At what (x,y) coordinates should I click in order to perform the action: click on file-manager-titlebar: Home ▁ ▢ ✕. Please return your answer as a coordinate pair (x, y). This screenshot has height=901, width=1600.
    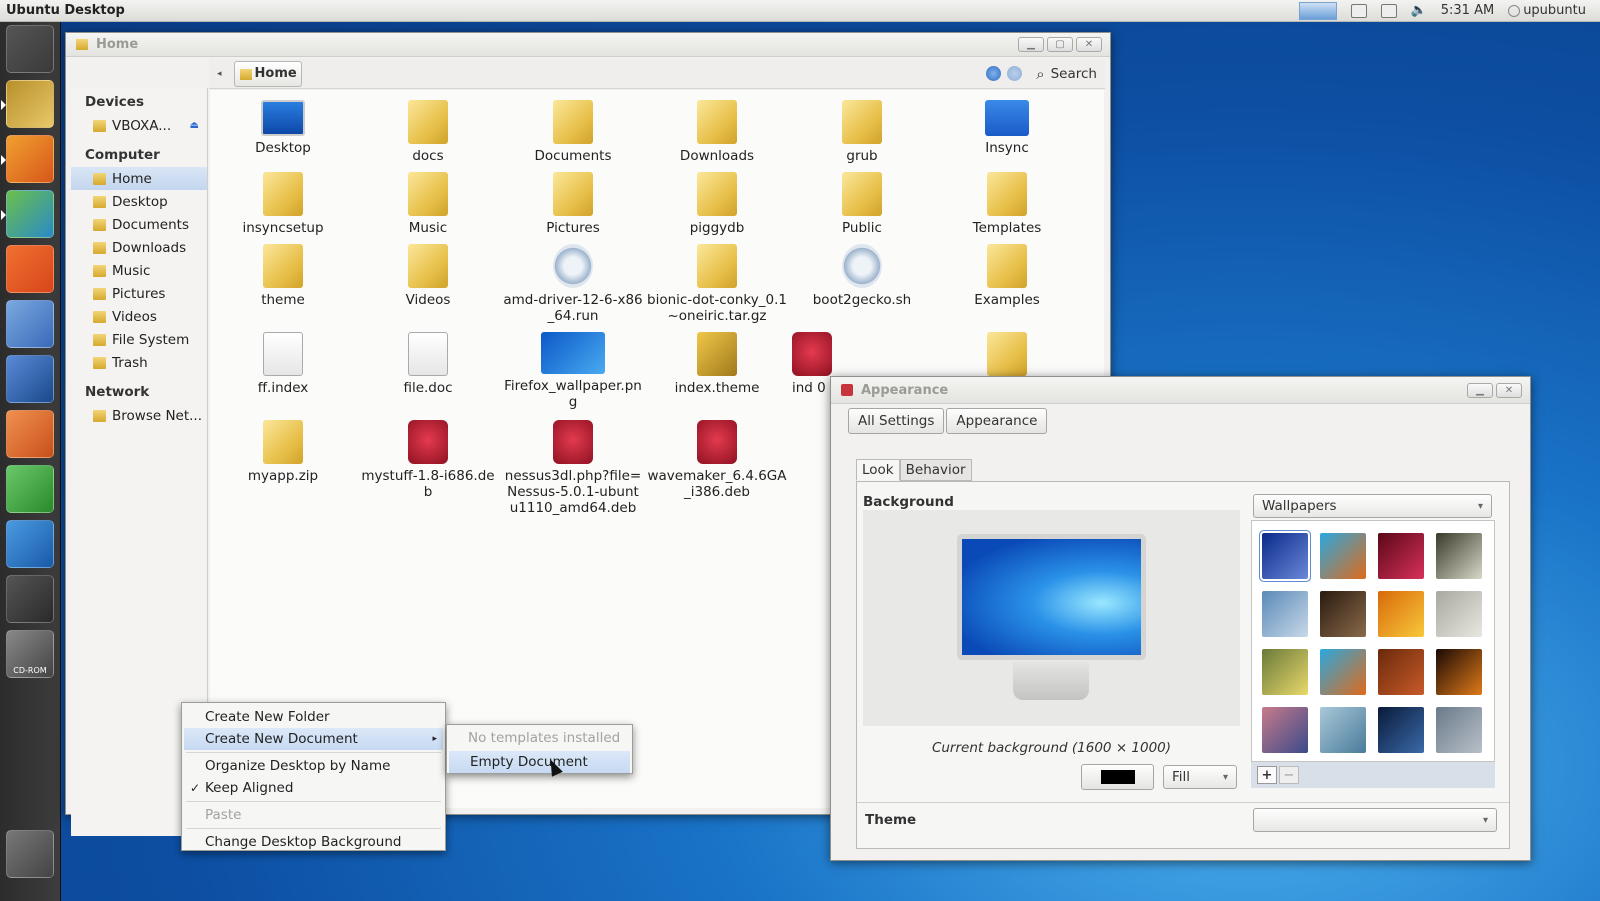
    Looking at the image, I should click on (588, 45).